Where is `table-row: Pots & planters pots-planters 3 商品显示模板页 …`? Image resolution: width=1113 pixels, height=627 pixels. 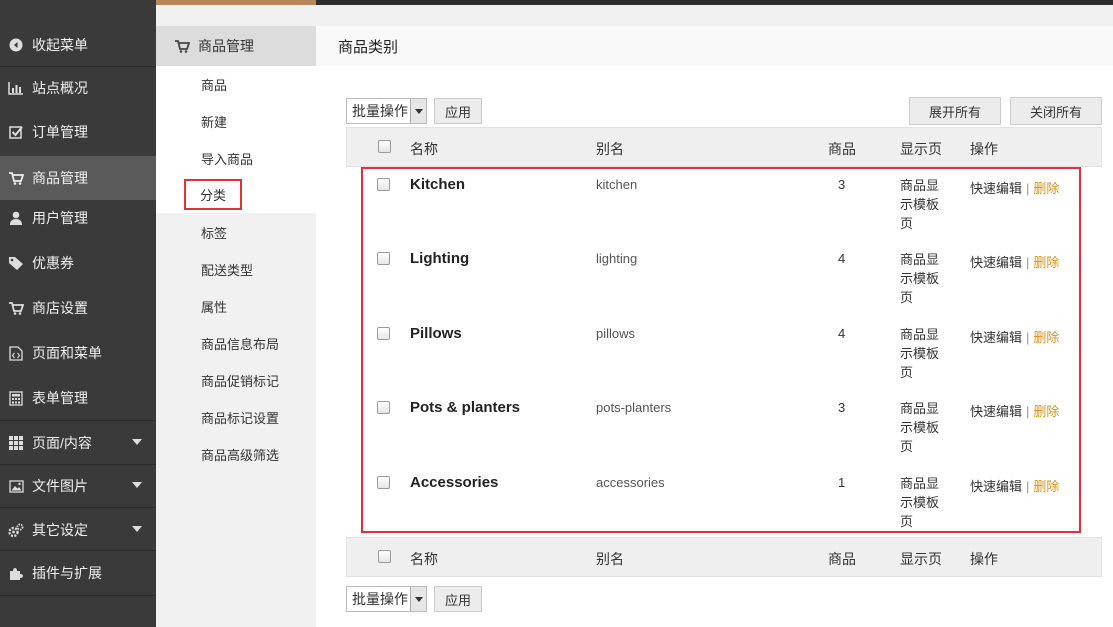 table-row: Pots & planters pots-planters 3 商品显示模板页 … is located at coordinates (724, 436).